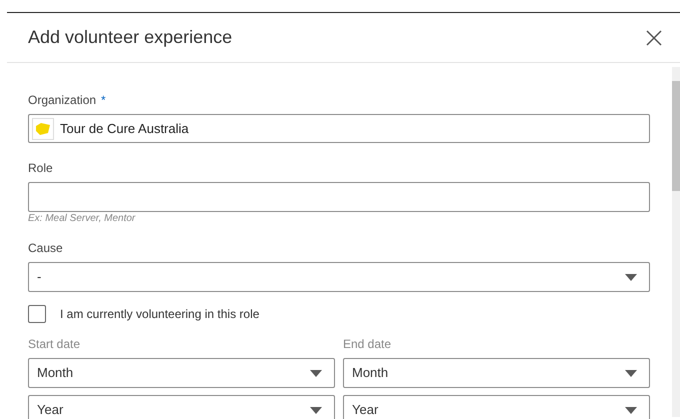 The height and width of the screenshot is (419, 680). Describe the element at coordinates (55, 344) in the screenshot. I see `field-label: Start date` at that location.